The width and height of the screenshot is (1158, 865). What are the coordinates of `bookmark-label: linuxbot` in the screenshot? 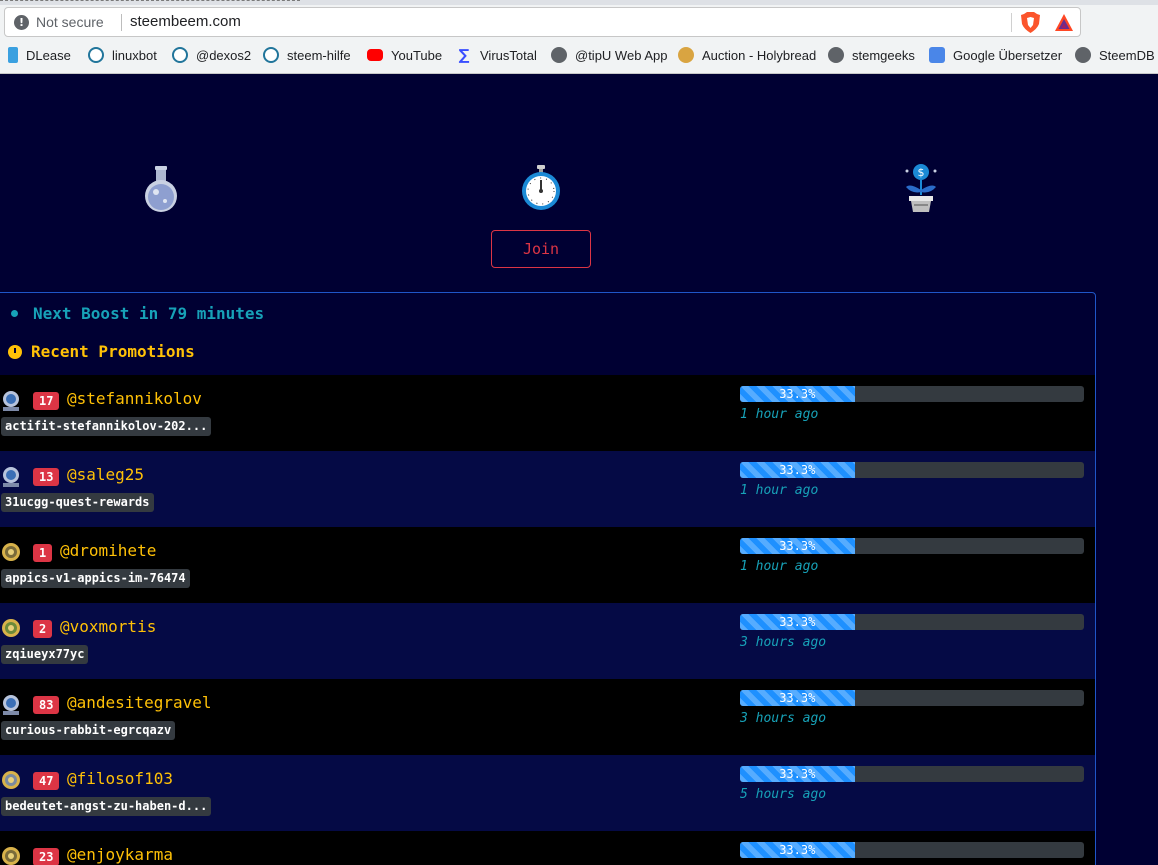 It's located at (134, 55).